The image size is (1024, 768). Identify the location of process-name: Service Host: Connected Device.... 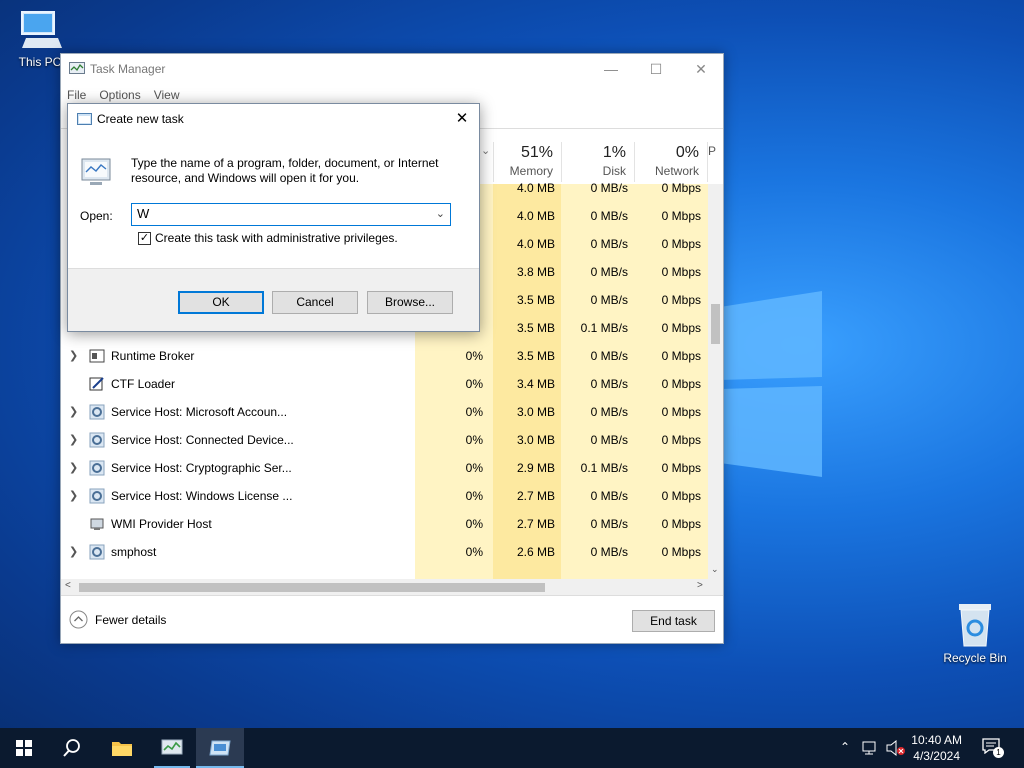
(202, 440).